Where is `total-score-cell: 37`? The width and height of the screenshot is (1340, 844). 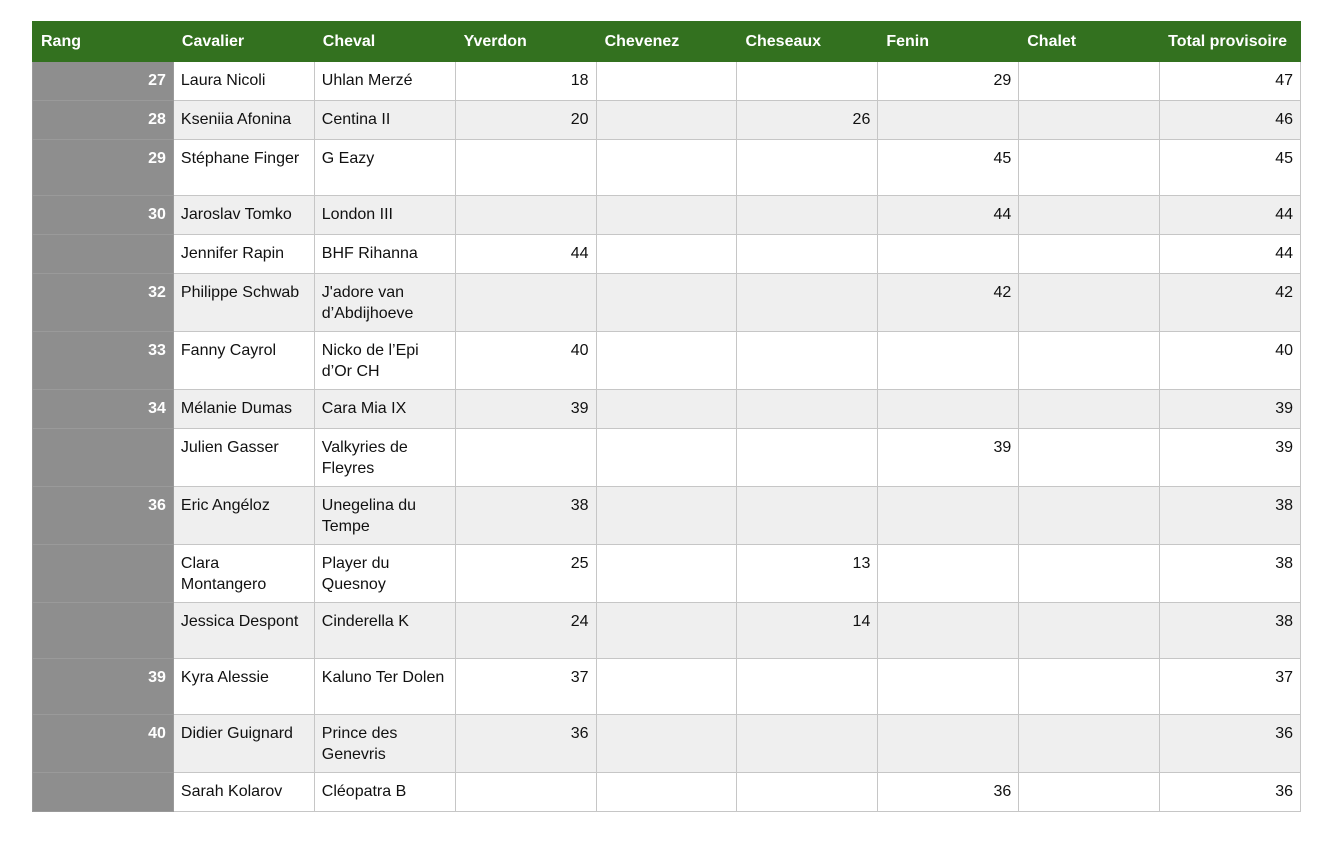 total-score-cell: 37 is located at coordinates (1230, 686).